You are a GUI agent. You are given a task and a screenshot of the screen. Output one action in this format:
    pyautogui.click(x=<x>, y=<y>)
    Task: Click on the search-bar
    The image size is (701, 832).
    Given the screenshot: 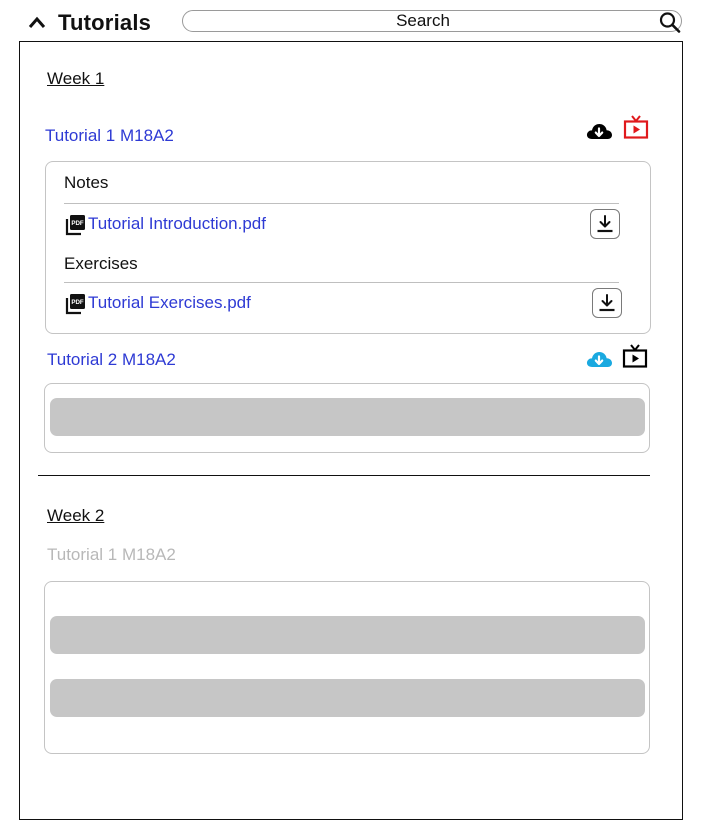 What is the action you would take?
    pyautogui.click(x=432, y=21)
    